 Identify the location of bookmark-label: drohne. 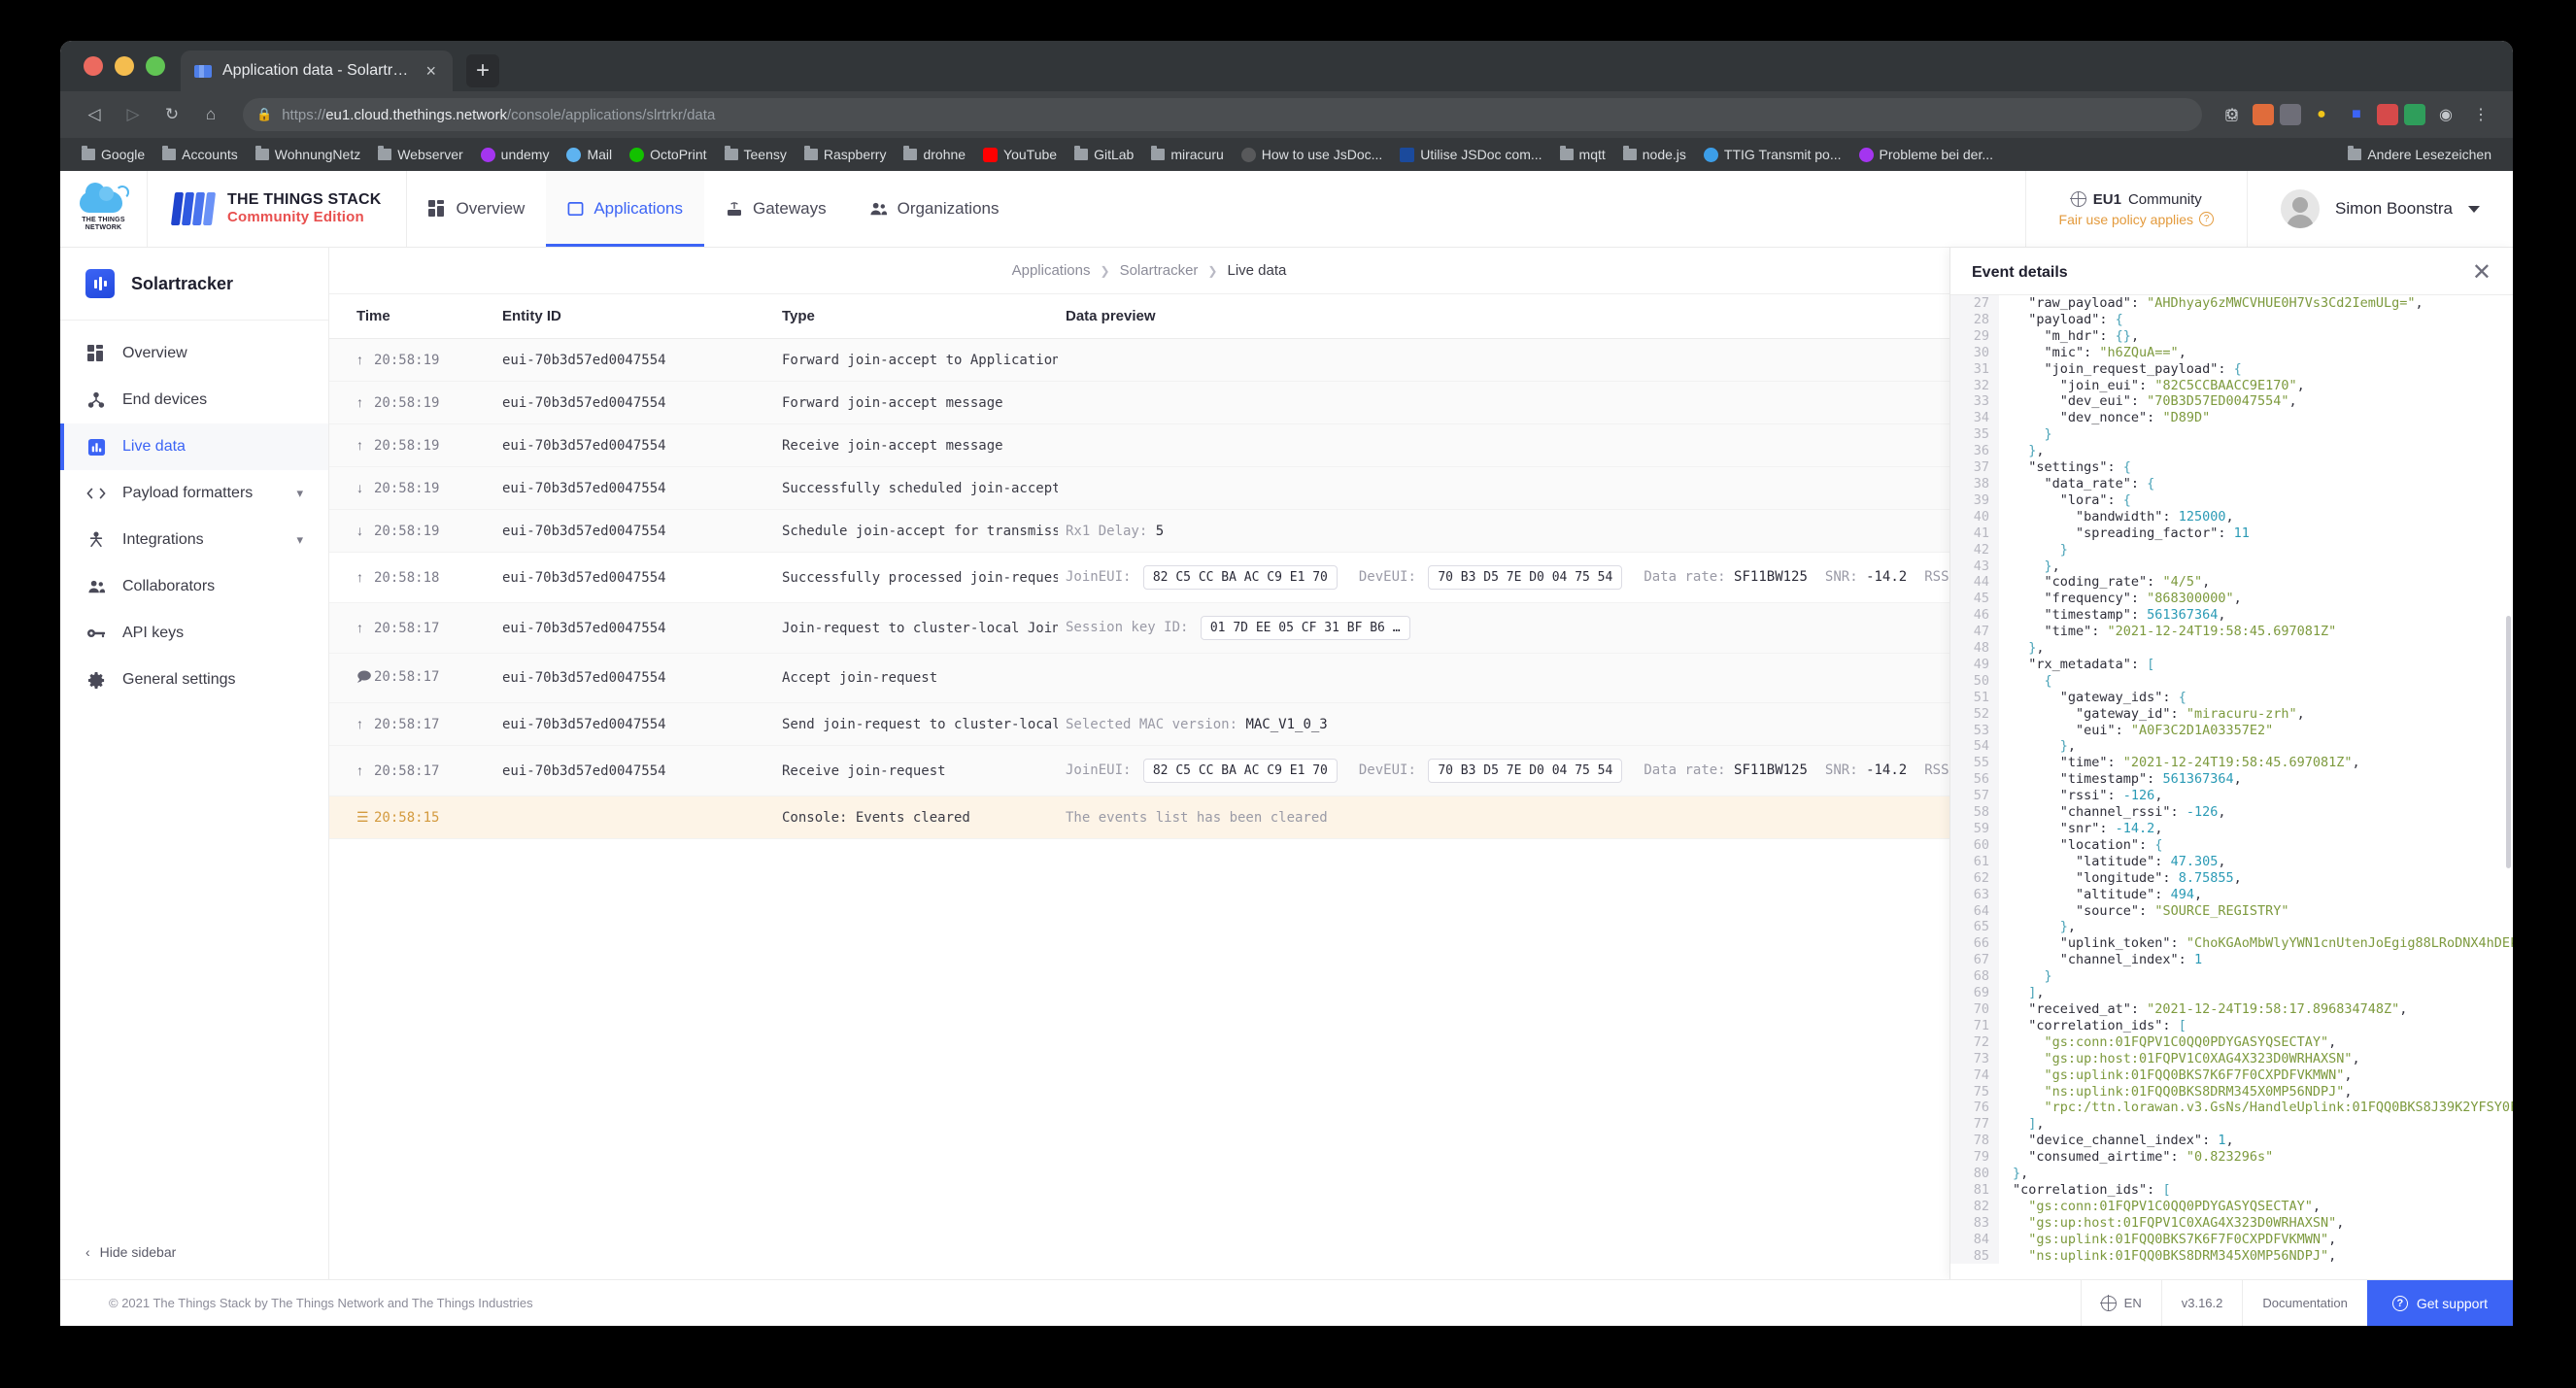
(944, 154).